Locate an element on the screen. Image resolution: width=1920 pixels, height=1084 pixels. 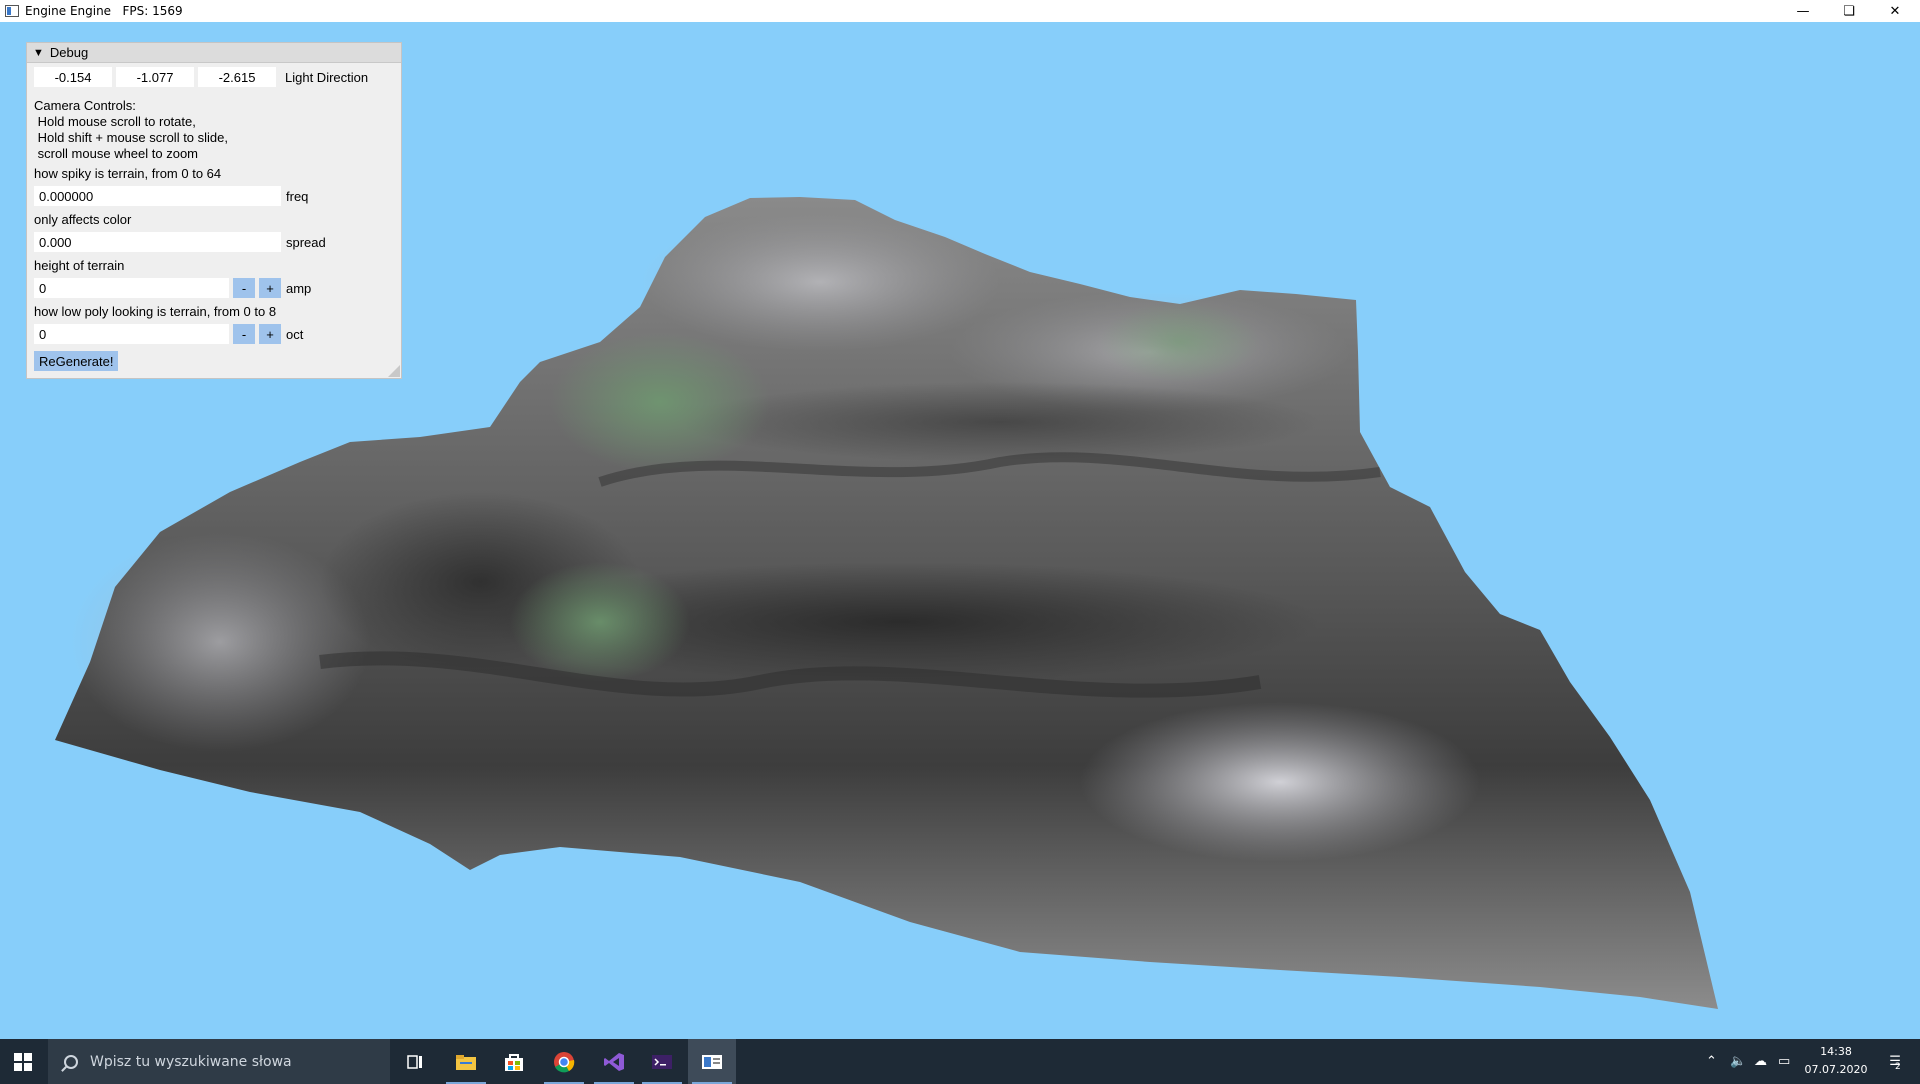
close-icon: ✕ is located at coordinates (1895, 11).